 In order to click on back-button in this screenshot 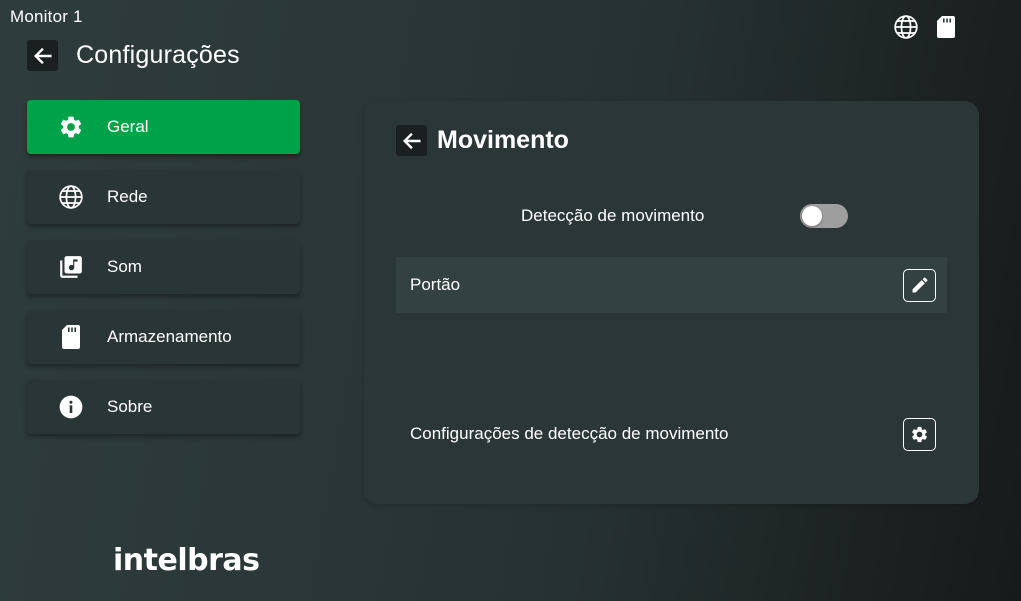, I will do `click(42, 55)`.